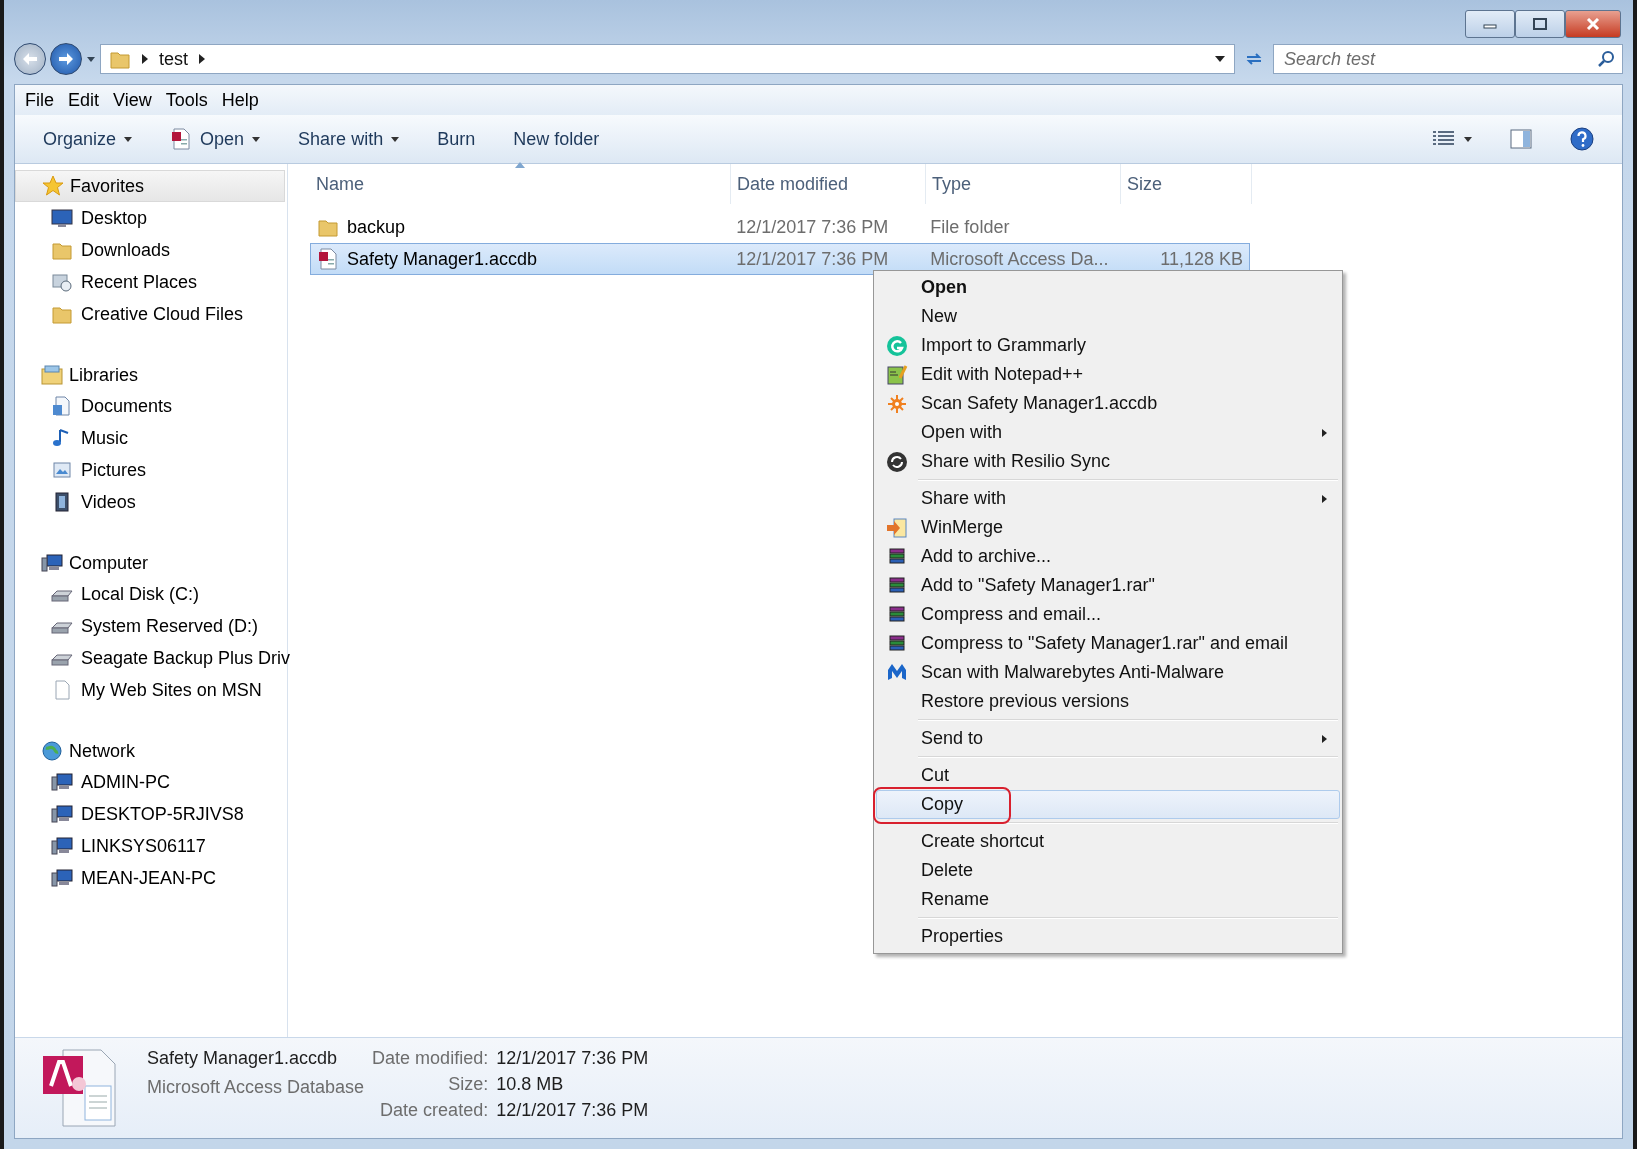  I want to click on nav-item: Creative Cloud Files, so click(151, 314).